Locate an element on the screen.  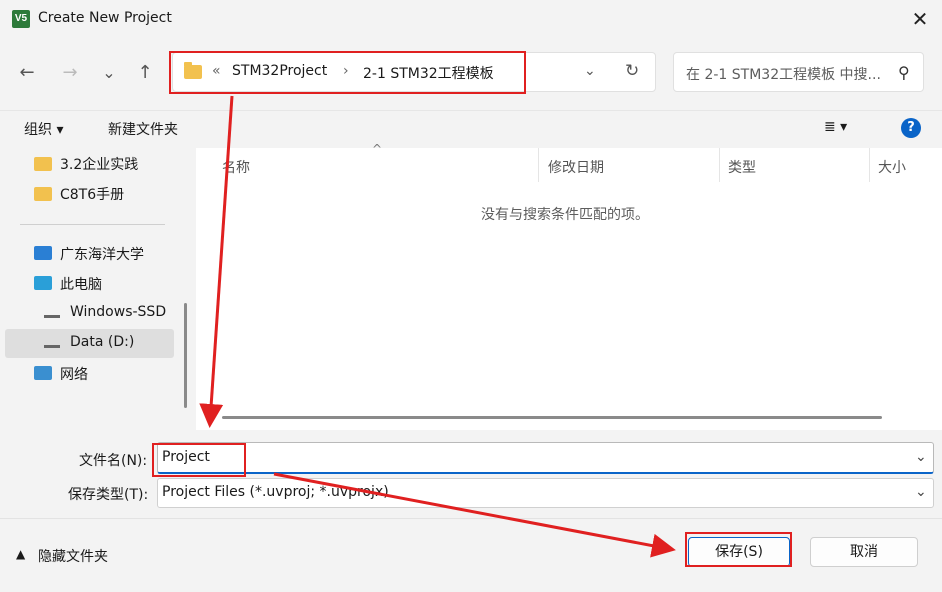
arrow-path-to-filename is located at coordinates (216, 261).